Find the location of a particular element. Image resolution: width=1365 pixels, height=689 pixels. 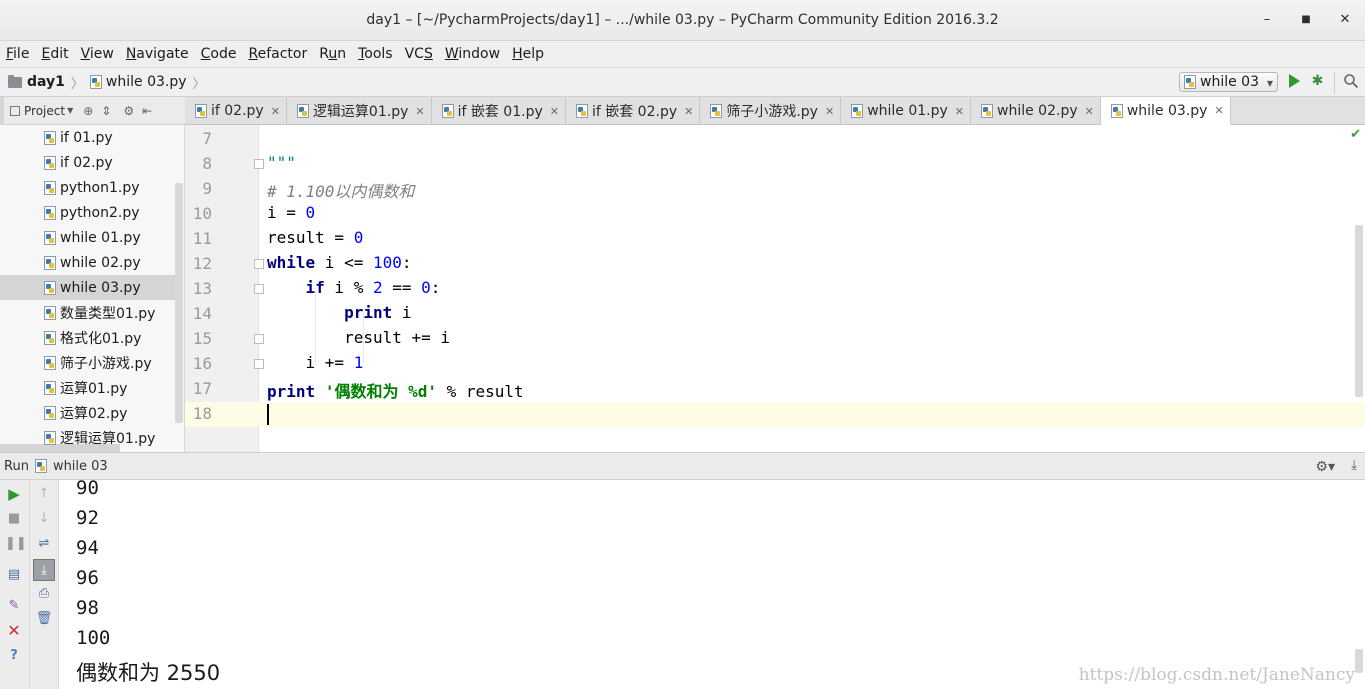

search-icon is located at coordinates (1351, 81).